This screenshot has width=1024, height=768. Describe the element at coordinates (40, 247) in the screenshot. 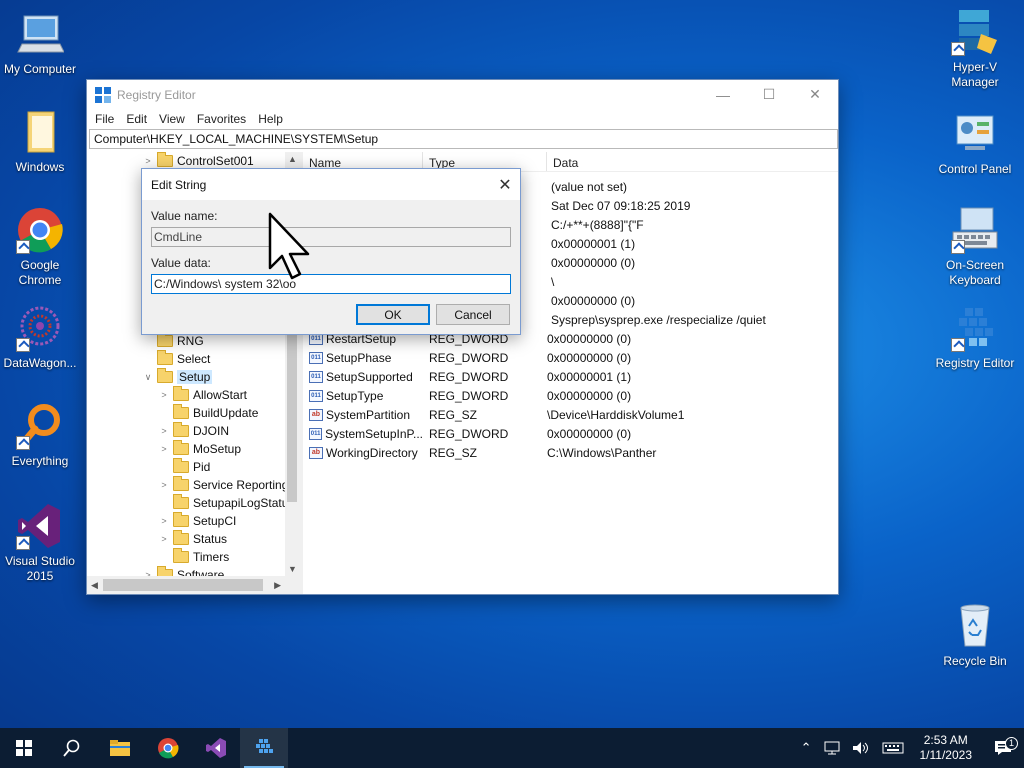

I see `desktop-icon-chrome: Google Chrome` at that location.